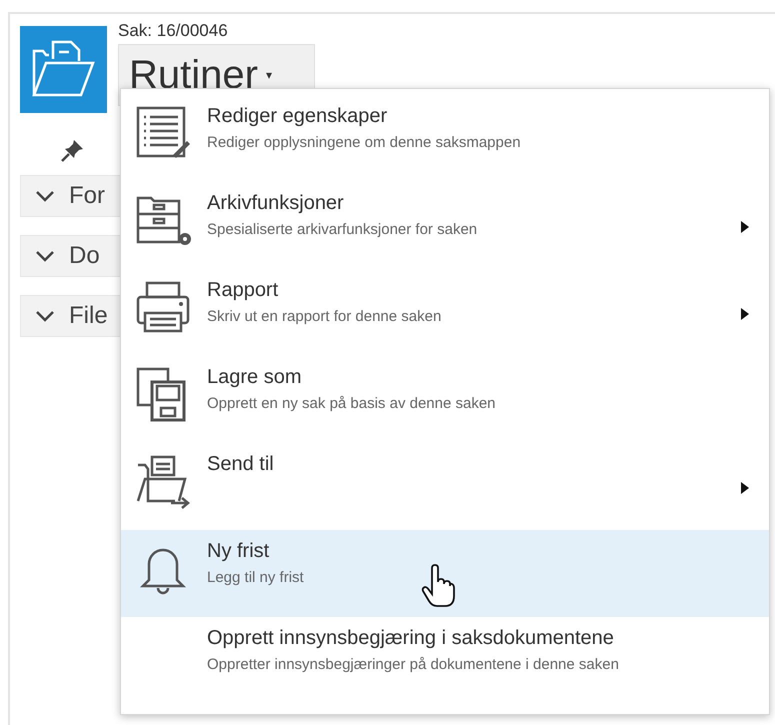  What do you see at coordinates (87, 196) in the screenshot?
I see `section-title: For` at bounding box center [87, 196].